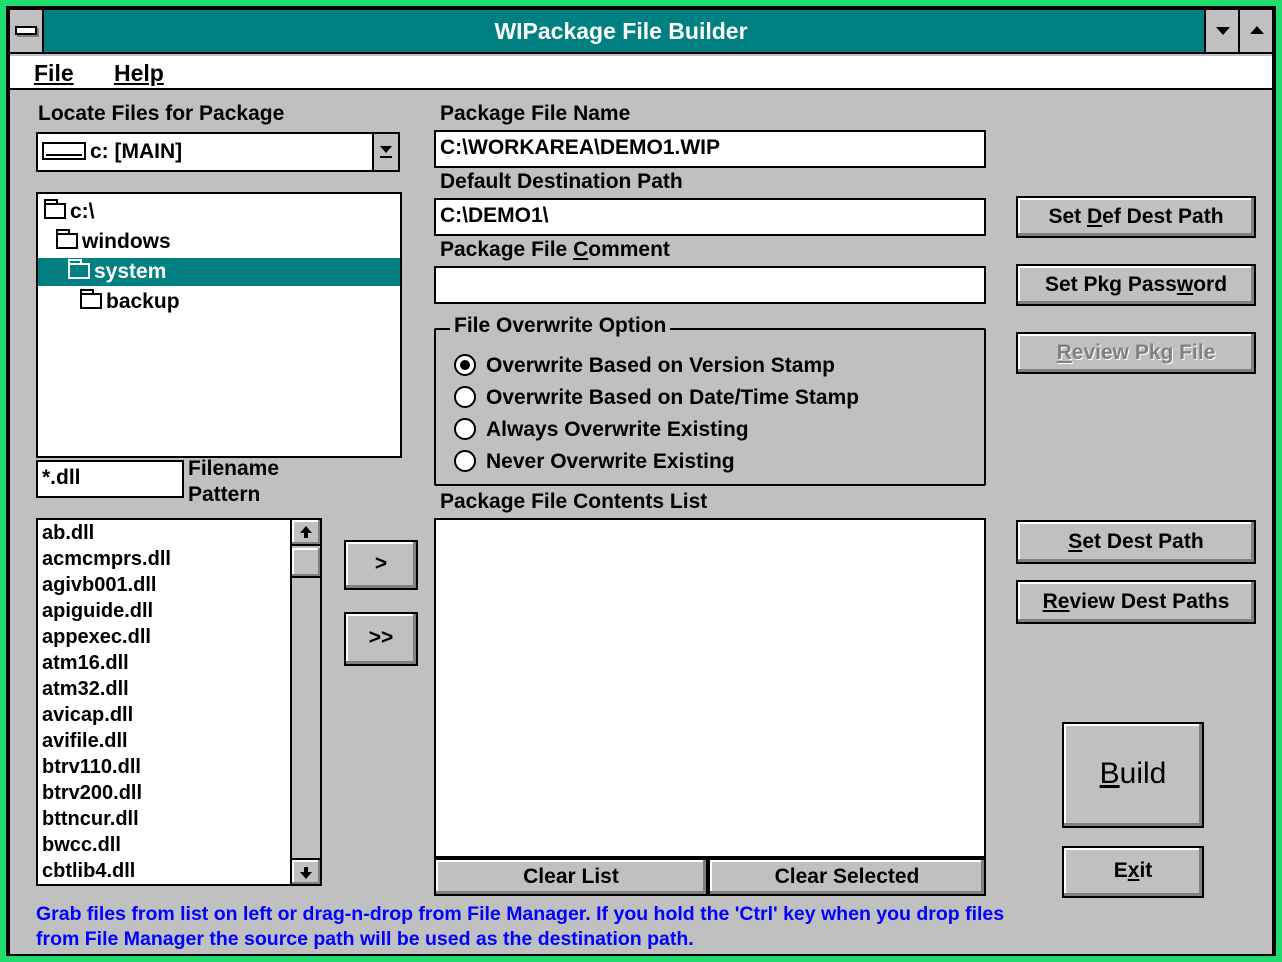  What do you see at coordinates (179, 533) in the screenshot?
I see `source-file-item: ab.dll` at bounding box center [179, 533].